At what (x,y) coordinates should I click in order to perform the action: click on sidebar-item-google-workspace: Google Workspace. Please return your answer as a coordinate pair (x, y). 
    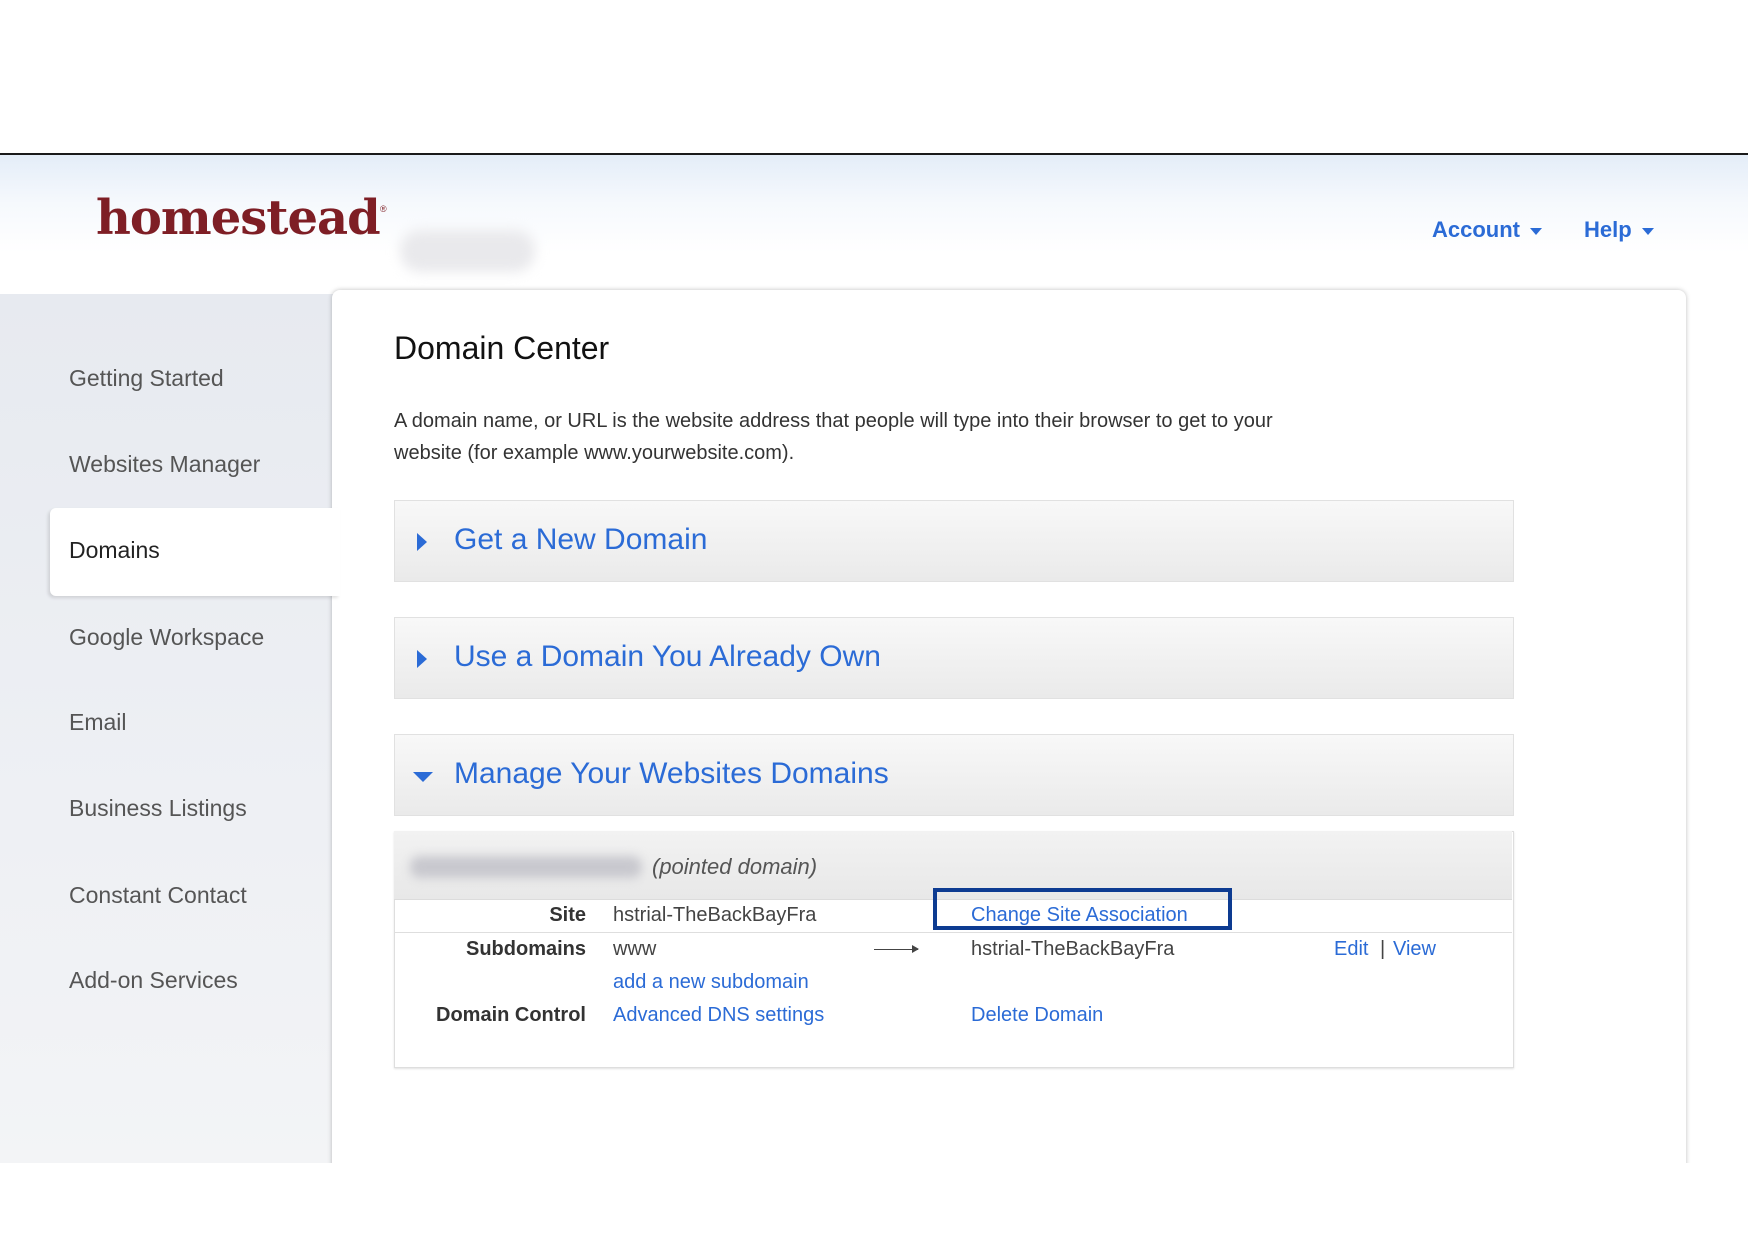
    Looking at the image, I should click on (166, 637).